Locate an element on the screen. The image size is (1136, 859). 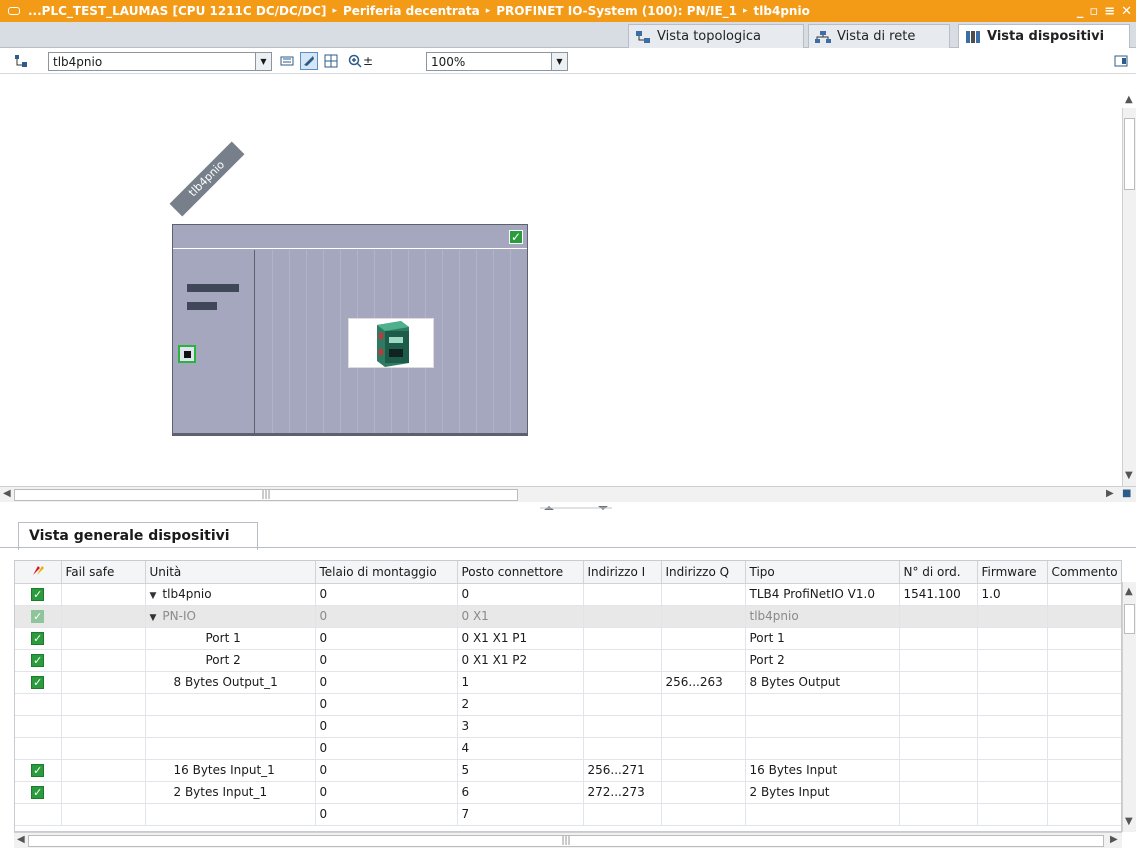
column-type: Tipo is located at coordinates (822, 572).